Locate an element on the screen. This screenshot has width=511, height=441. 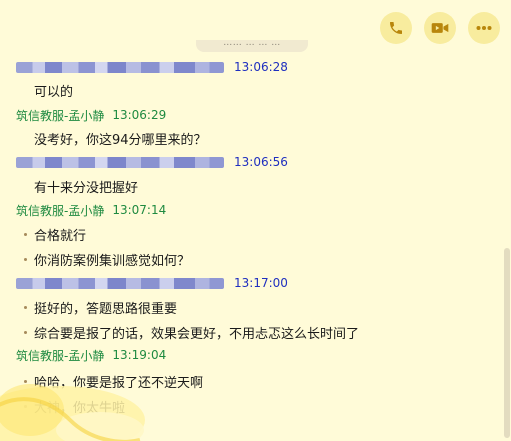
message-text: 大神，你太牛啦 is located at coordinates (75, 406).